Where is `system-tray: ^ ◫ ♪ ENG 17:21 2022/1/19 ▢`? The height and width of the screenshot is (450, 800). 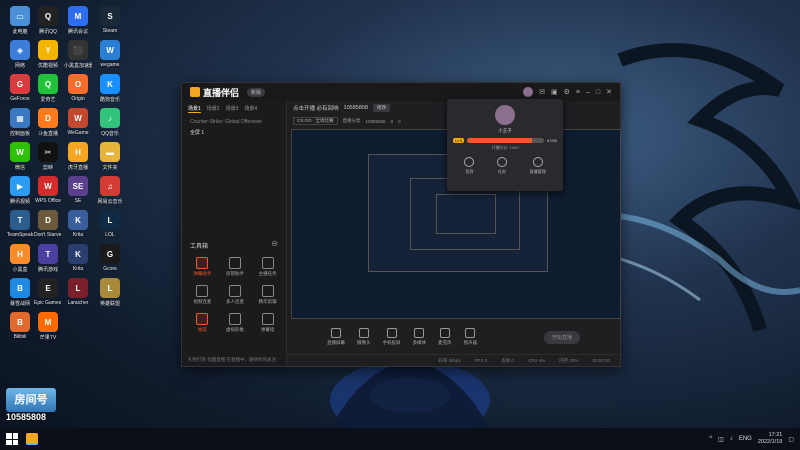 system-tray: ^ ◫ ♪ ENG 17:21 2022/1/19 ▢ is located at coordinates (751, 439).